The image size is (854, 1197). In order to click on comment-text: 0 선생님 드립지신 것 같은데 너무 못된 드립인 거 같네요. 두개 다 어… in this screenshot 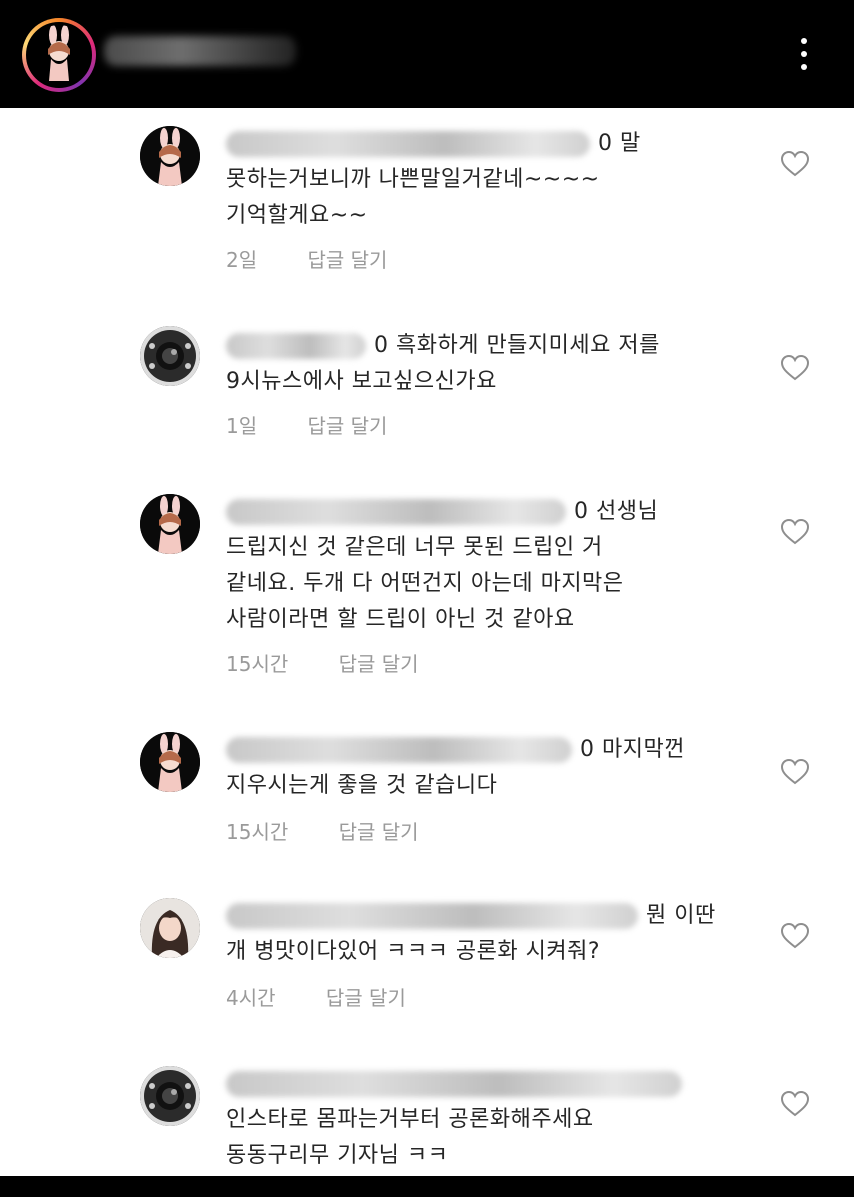, I will do `click(486, 566)`.